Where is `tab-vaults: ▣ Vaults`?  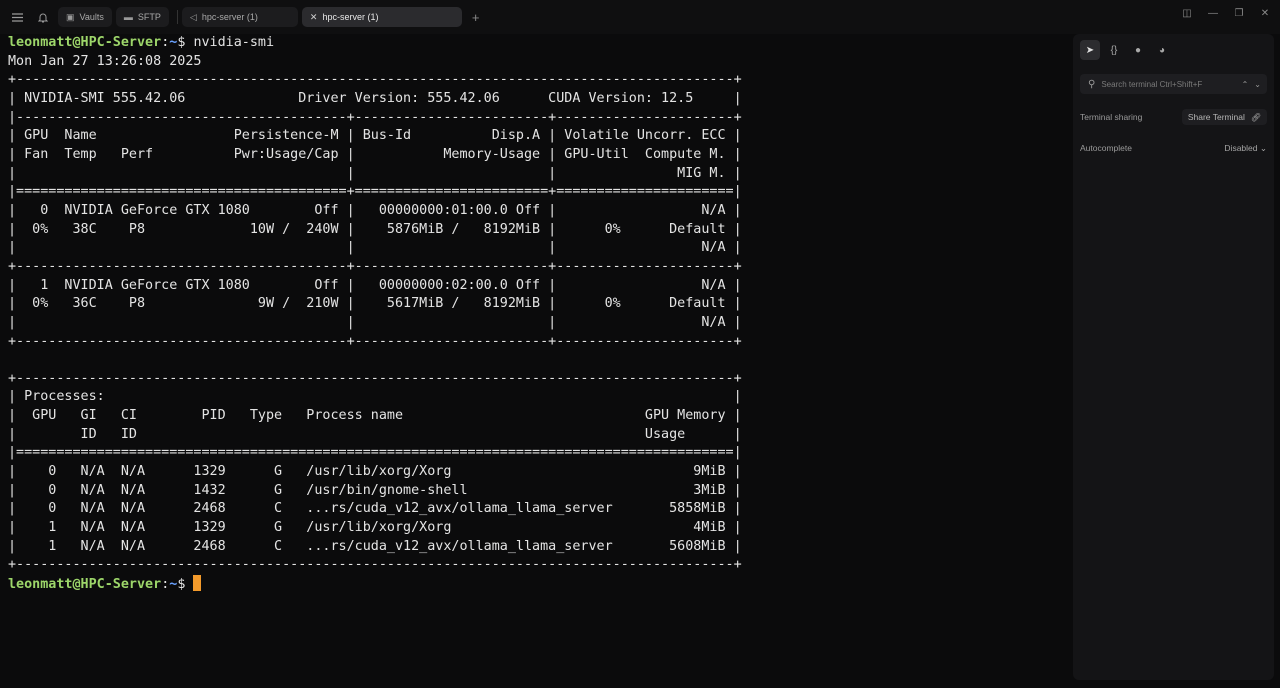
tab-vaults: ▣ Vaults is located at coordinates (85, 17).